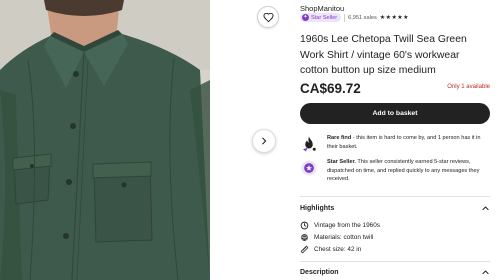 The height and width of the screenshot is (280, 500). What do you see at coordinates (304, 237) in the screenshot?
I see `material-icon` at bounding box center [304, 237].